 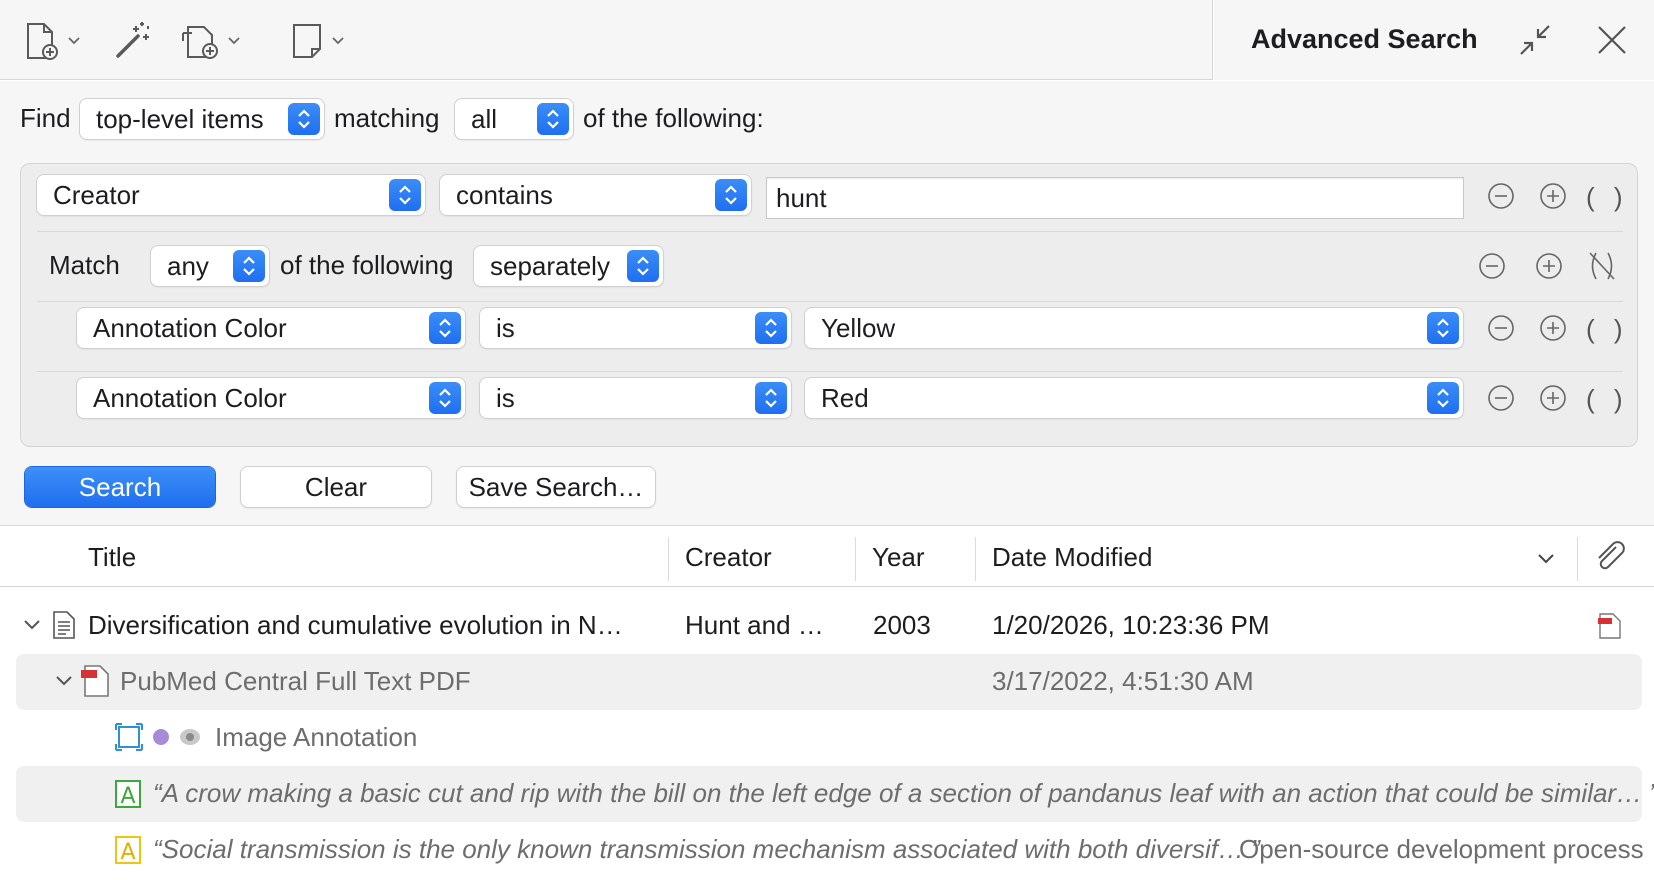 I want to click on remove-group-icon, so click(x=1492, y=266).